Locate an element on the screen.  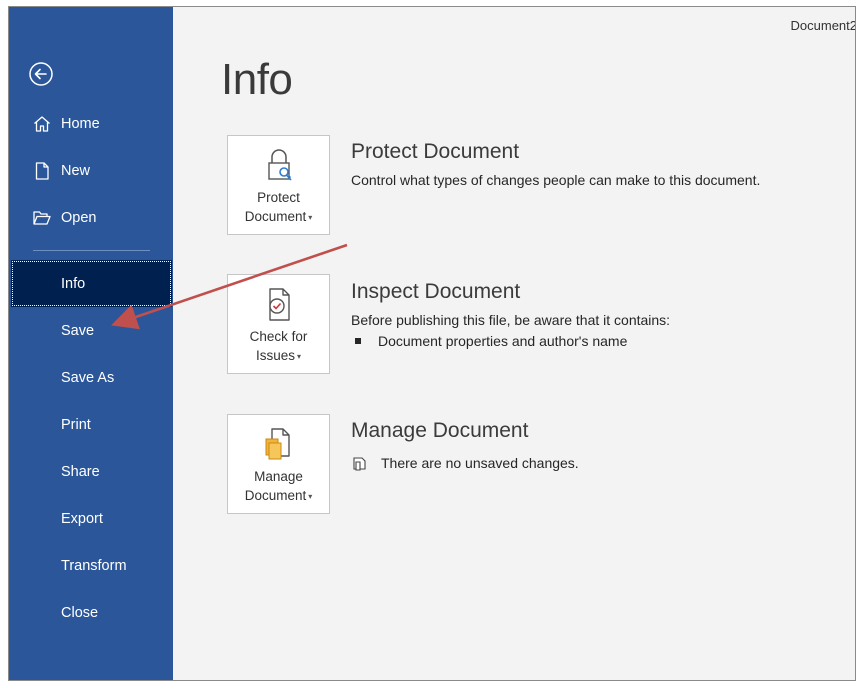
lock-key-icon is located at coordinates (279, 166).